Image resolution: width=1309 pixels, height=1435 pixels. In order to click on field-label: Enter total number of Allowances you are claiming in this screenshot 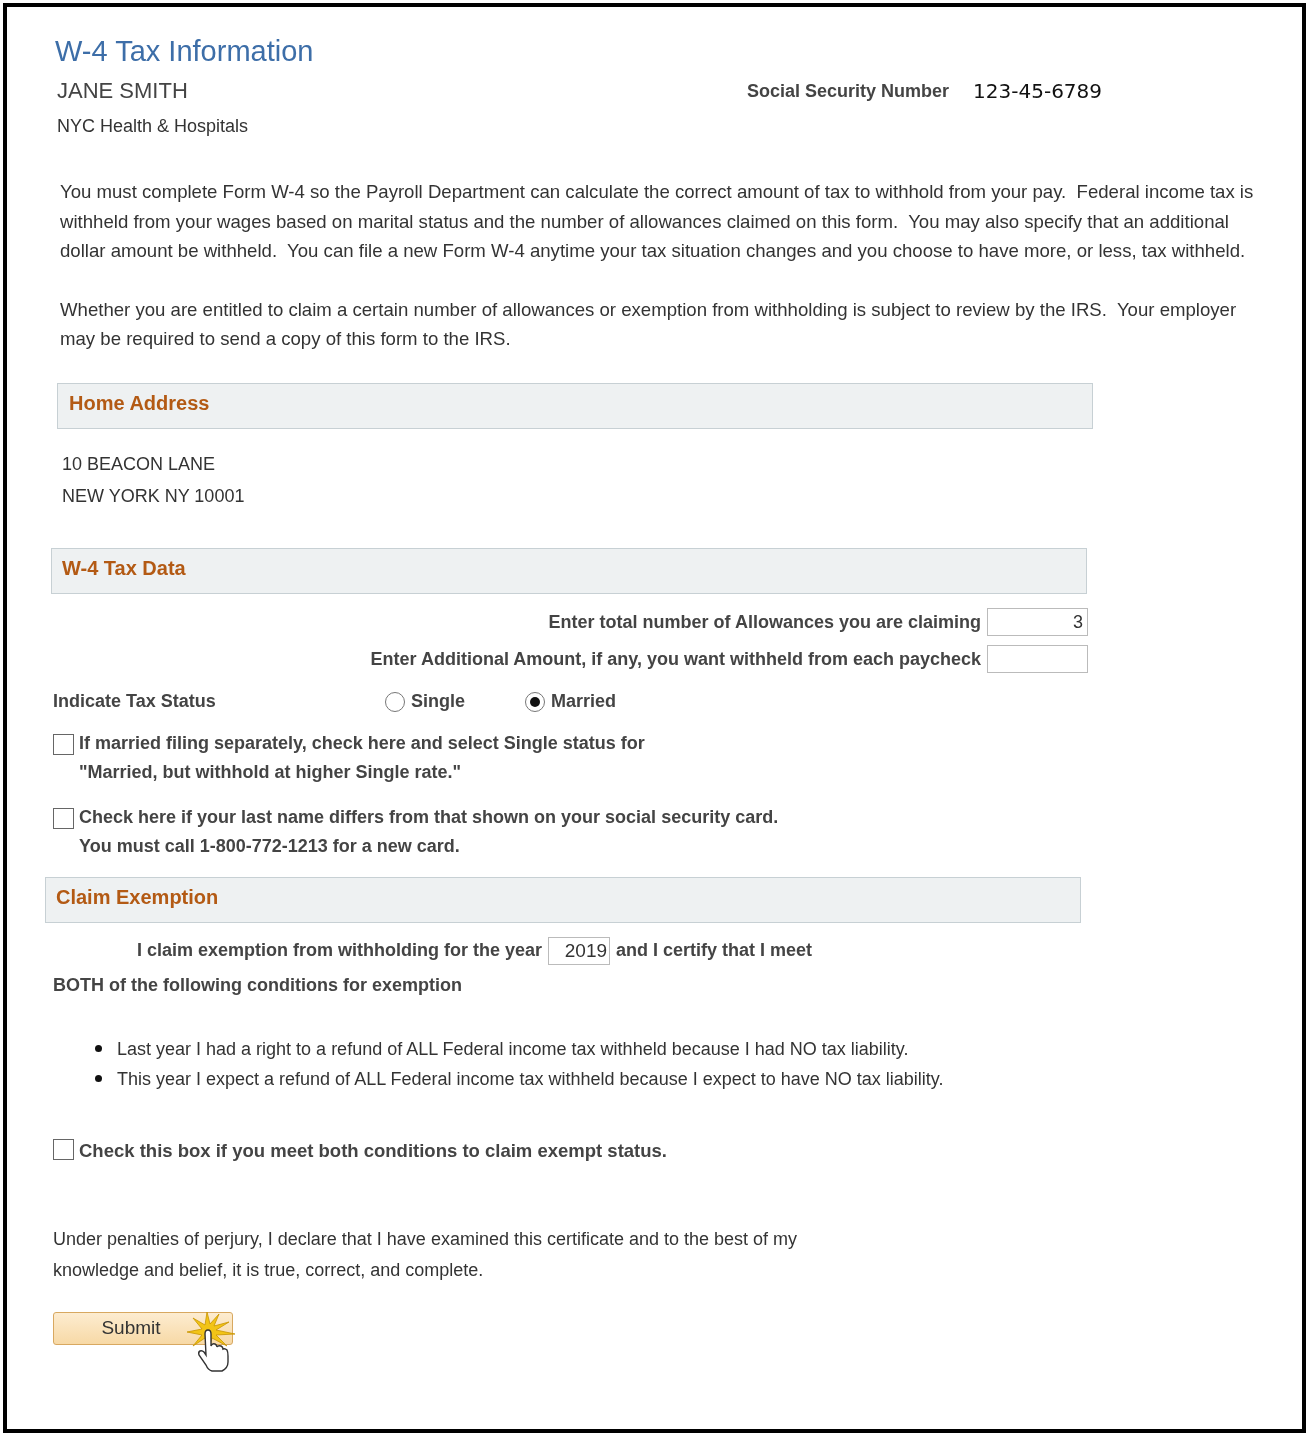, I will do `click(764, 622)`.